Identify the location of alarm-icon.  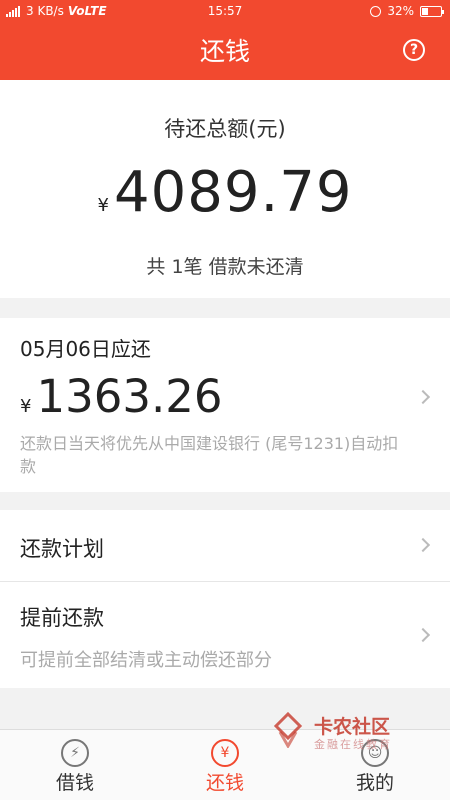
(376, 11).